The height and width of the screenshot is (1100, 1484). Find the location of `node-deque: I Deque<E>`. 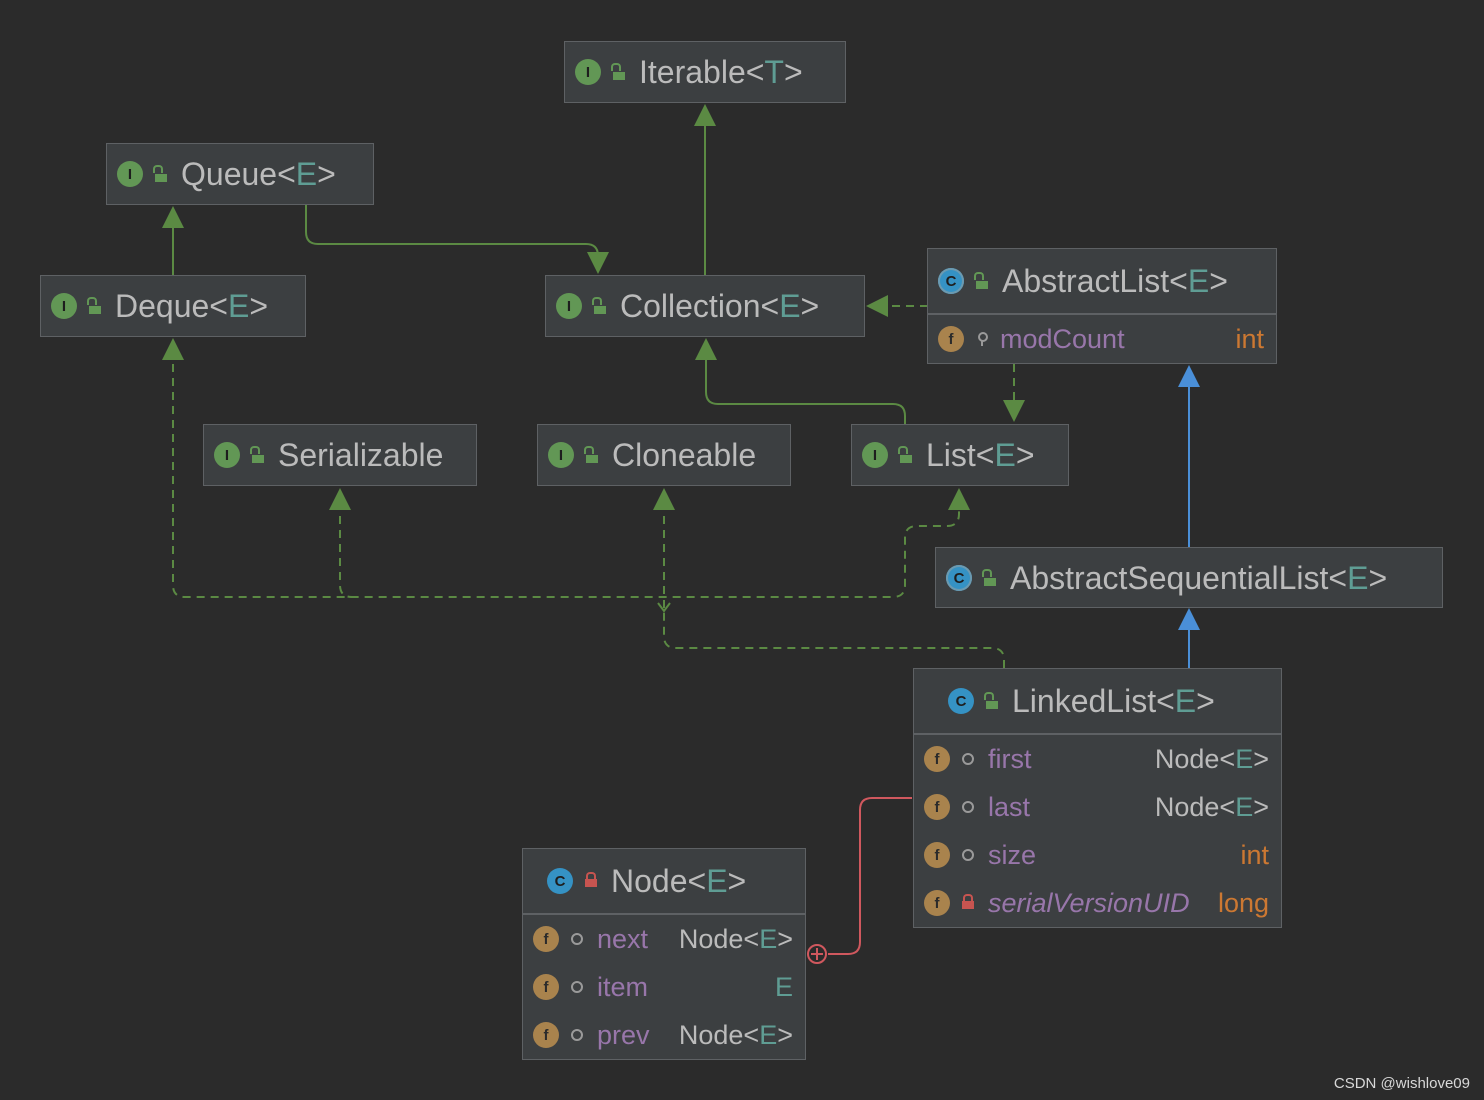

node-deque: I Deque<E> is located at coordinates (173, 306).